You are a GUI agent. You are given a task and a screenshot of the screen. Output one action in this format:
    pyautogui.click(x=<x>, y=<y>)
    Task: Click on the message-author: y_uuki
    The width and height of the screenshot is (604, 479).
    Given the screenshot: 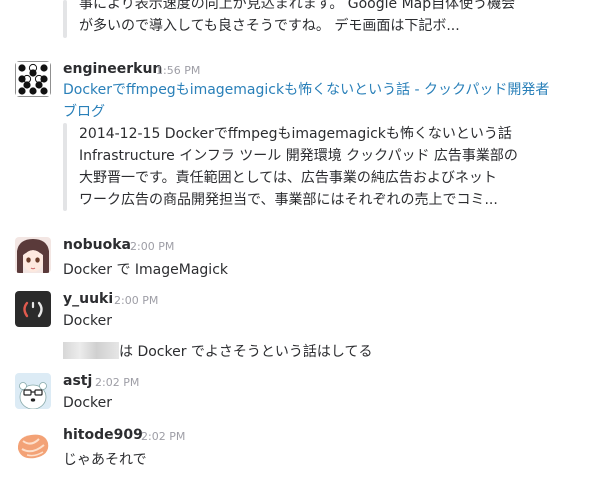 What is the action you would take?
    pyautogui.click(x=88, y=299)
    